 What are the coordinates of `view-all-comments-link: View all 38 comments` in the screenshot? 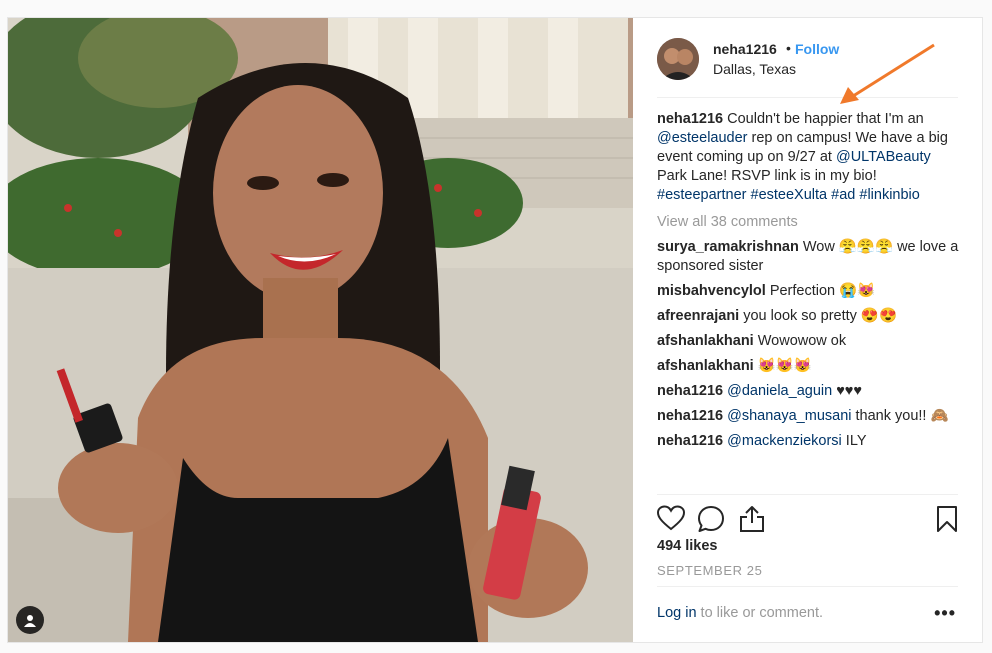 It's located at (810, 222).